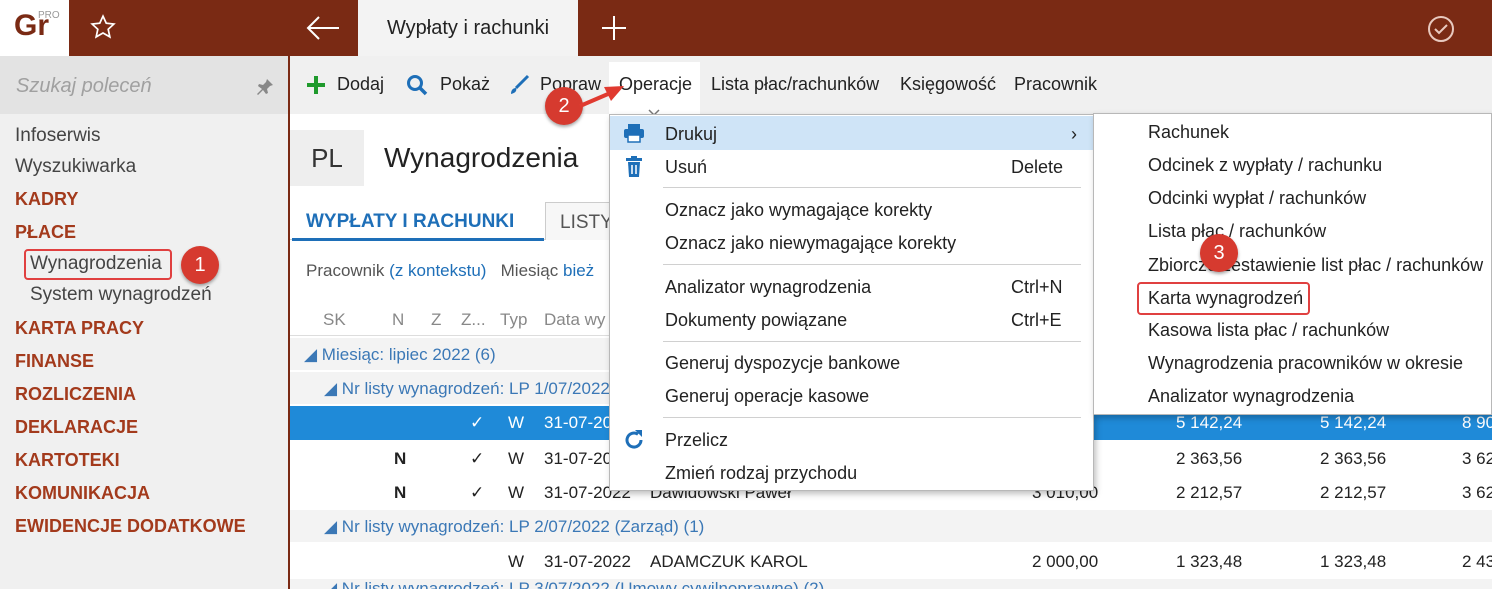  Describe the element at coordinates (614, 28) in the screenshot. I see `new-tab-plus-icon` at that location.